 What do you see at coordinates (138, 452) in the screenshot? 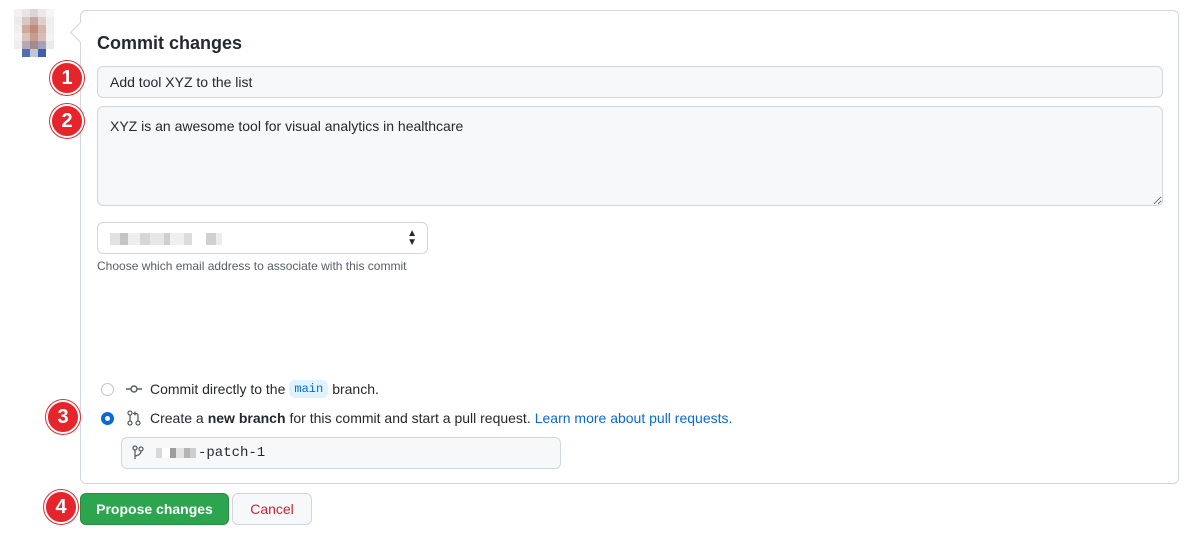
I see `git-branch-icon` at bounding box center [138, 452].